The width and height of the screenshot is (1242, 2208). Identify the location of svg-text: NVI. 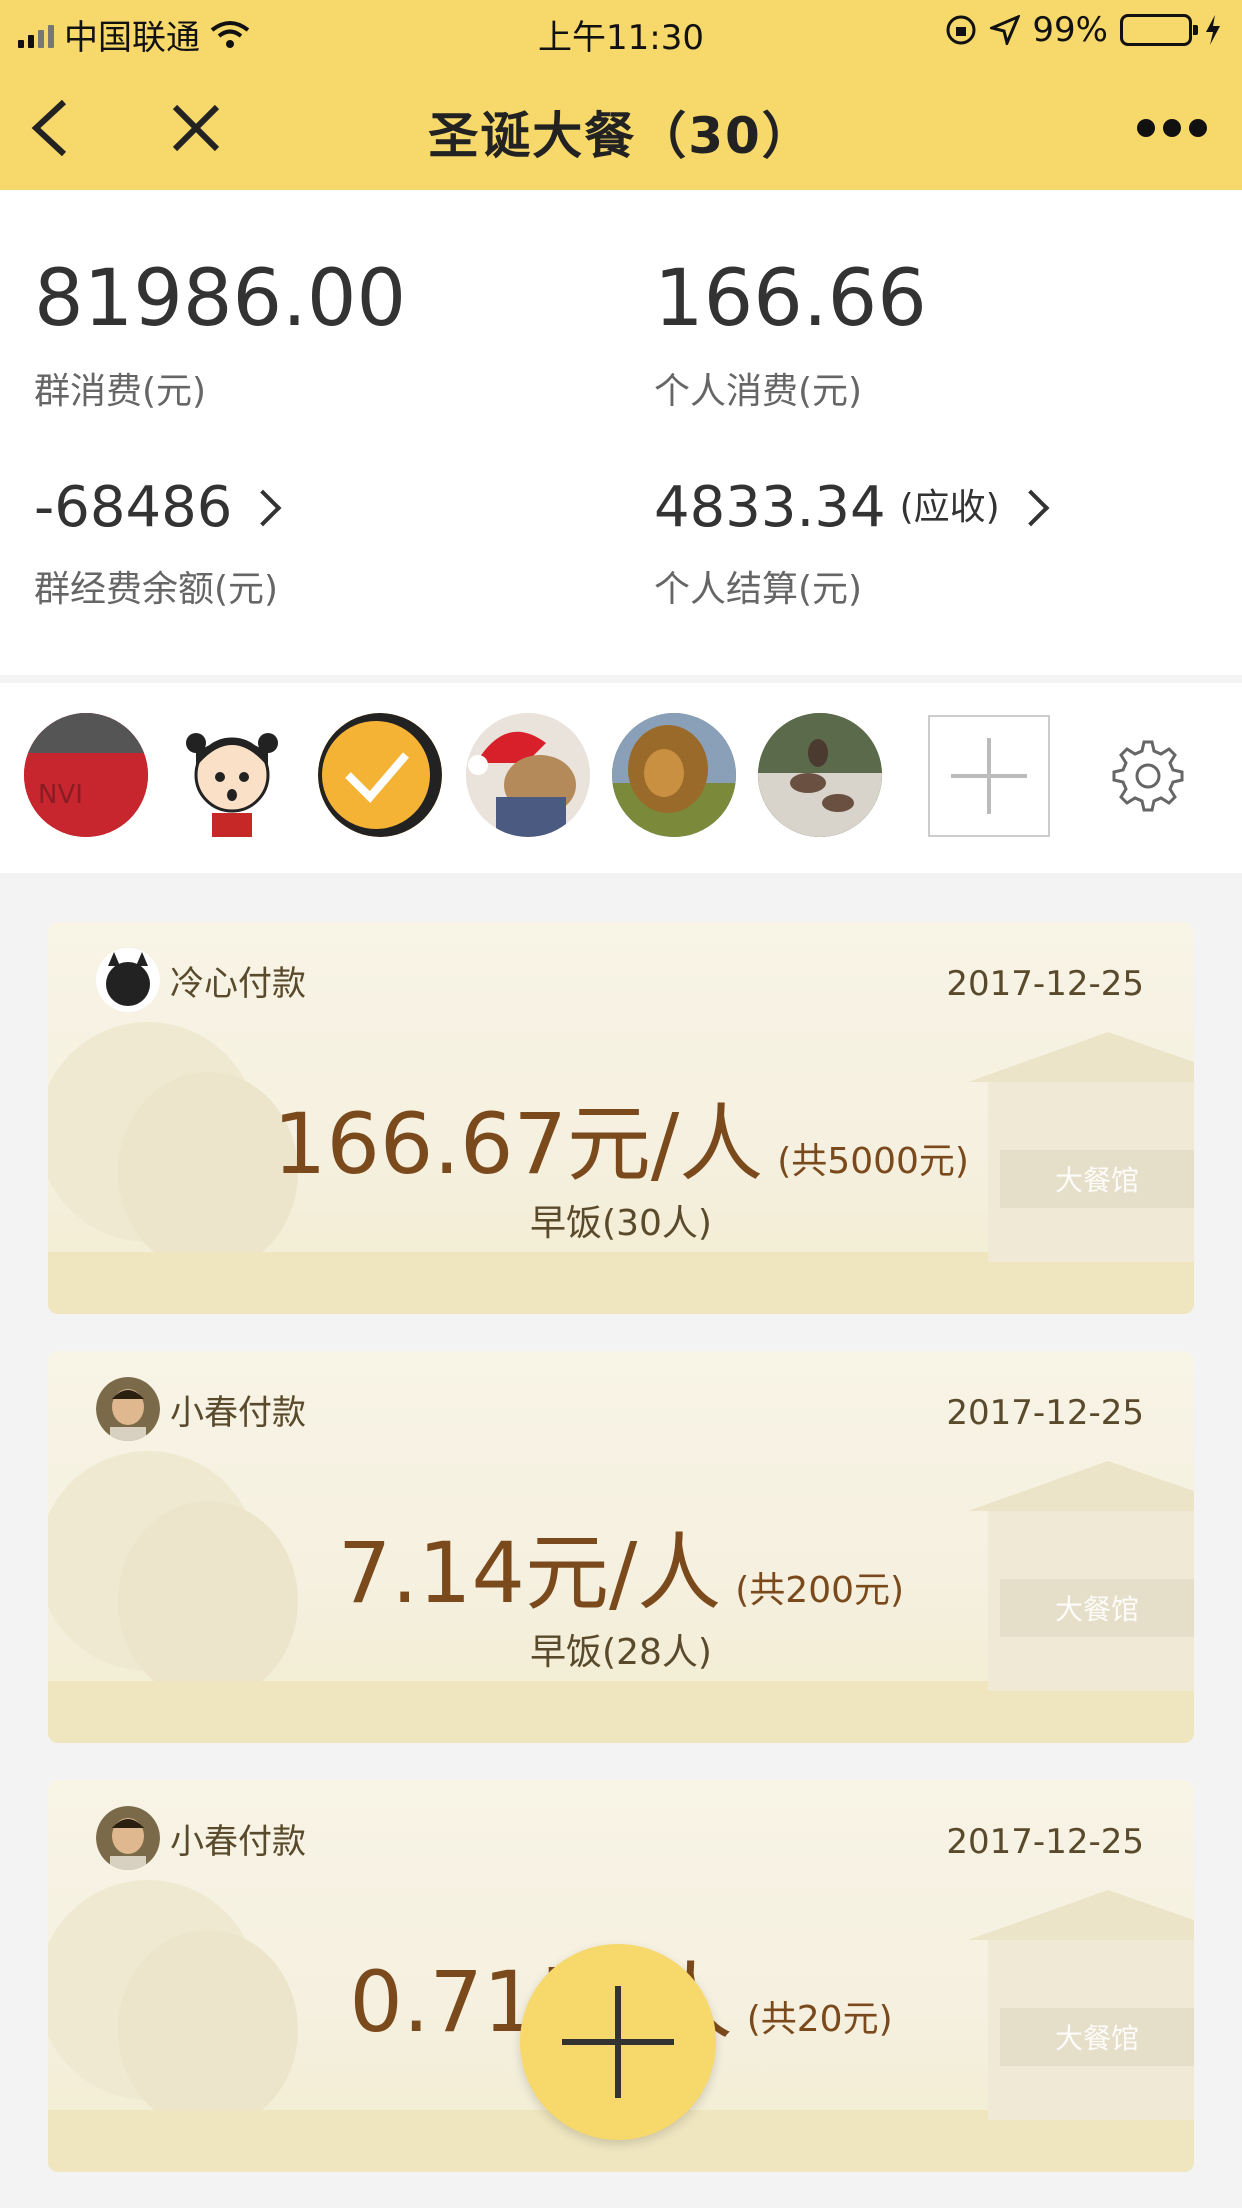
(60, 795).